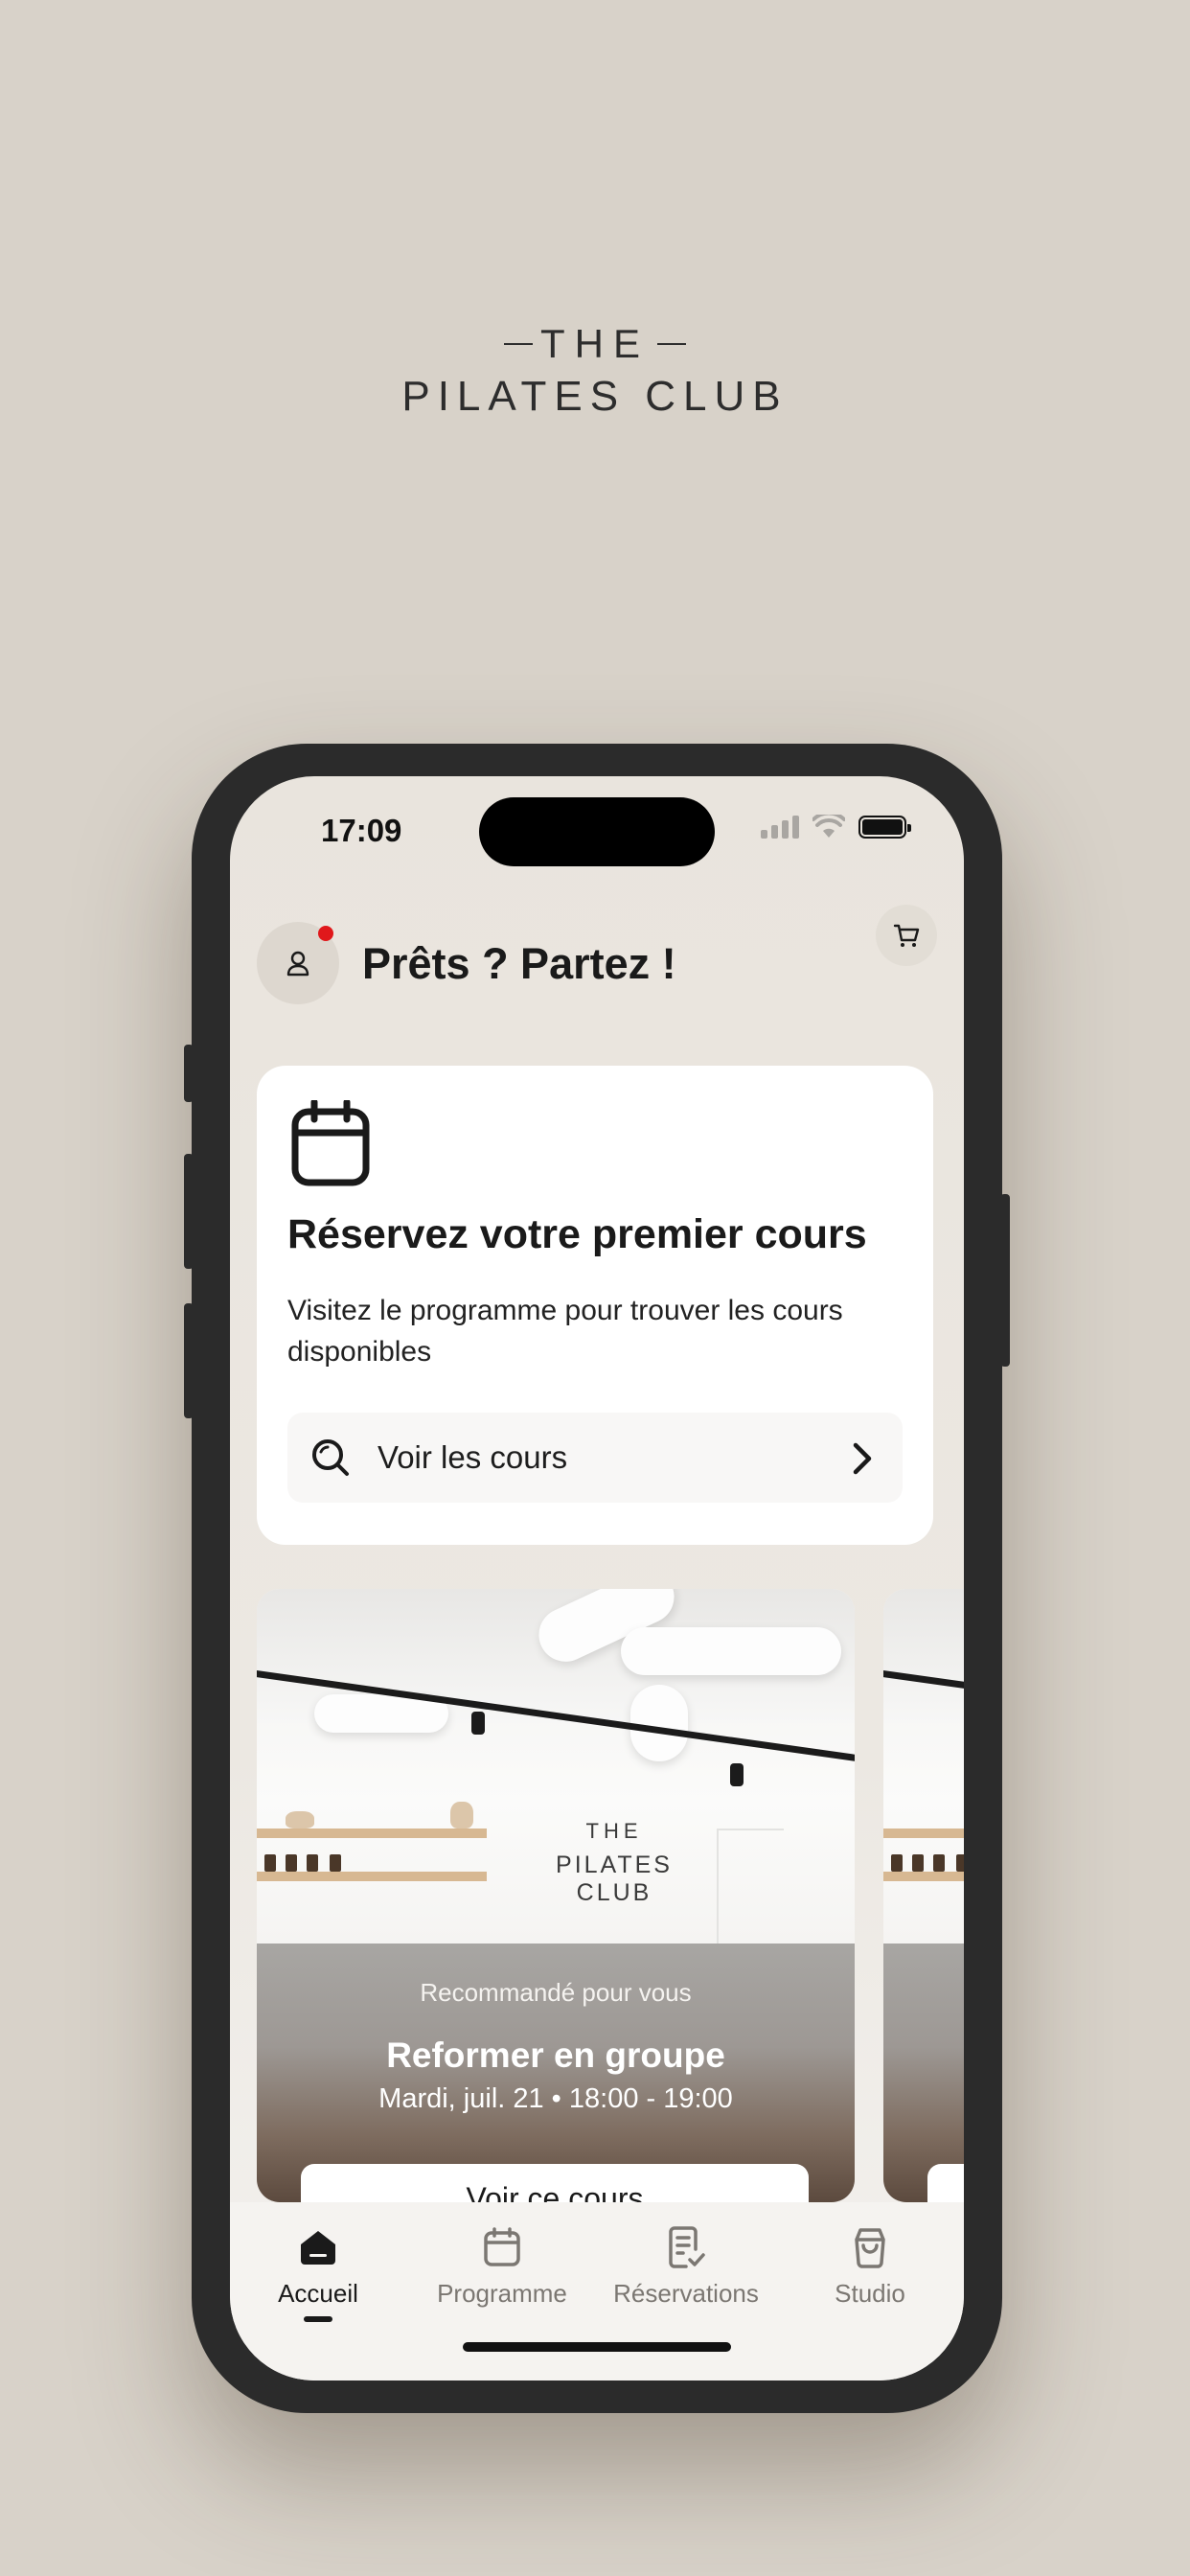 The width and height of the screenshot is (1190, 2576). Describe the element at coordinates (189, 1360) in the screenshot. I see `volume-down-button` at that location.